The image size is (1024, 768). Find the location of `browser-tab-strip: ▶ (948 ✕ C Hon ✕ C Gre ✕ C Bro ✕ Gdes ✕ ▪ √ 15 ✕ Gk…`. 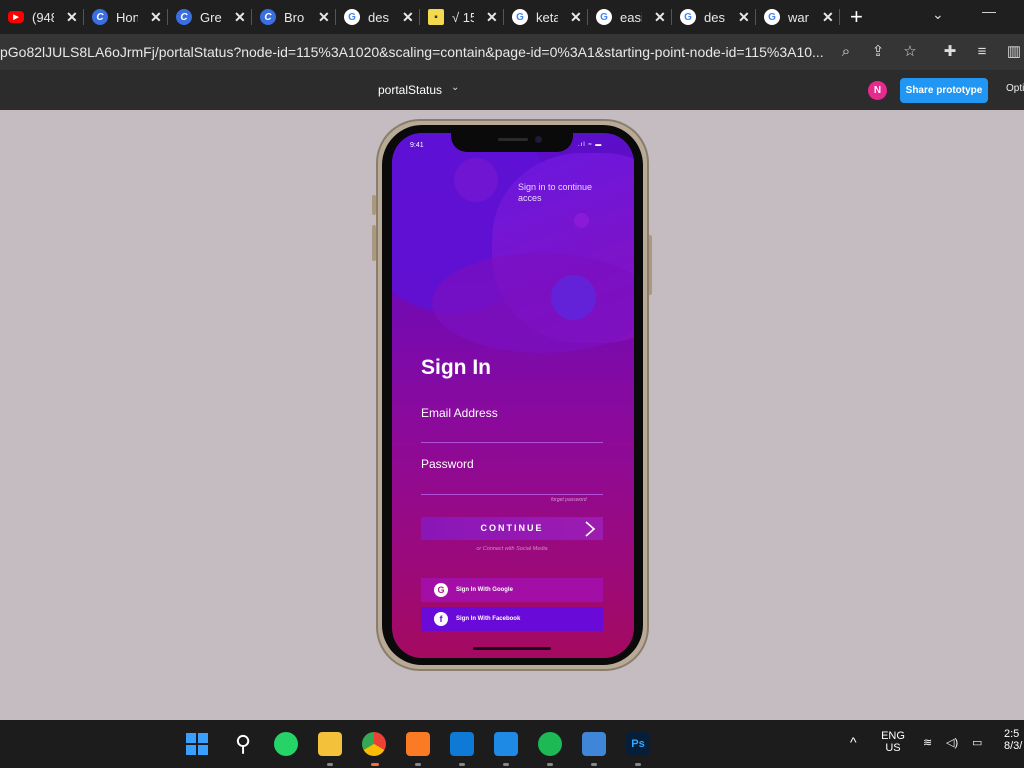

browser-tab-strip: ▶ (948 ✕ C Hon ✕ C Gre ✕ C Bro ✕ Gdes ✕ ▪ √ 15 ✕ Gk… is located at coordinates (512, 17).